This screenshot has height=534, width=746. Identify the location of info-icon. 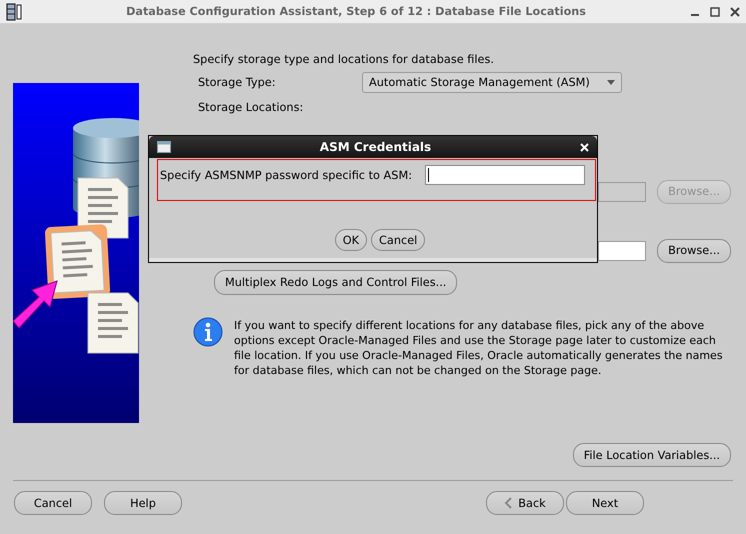
(208, 332).